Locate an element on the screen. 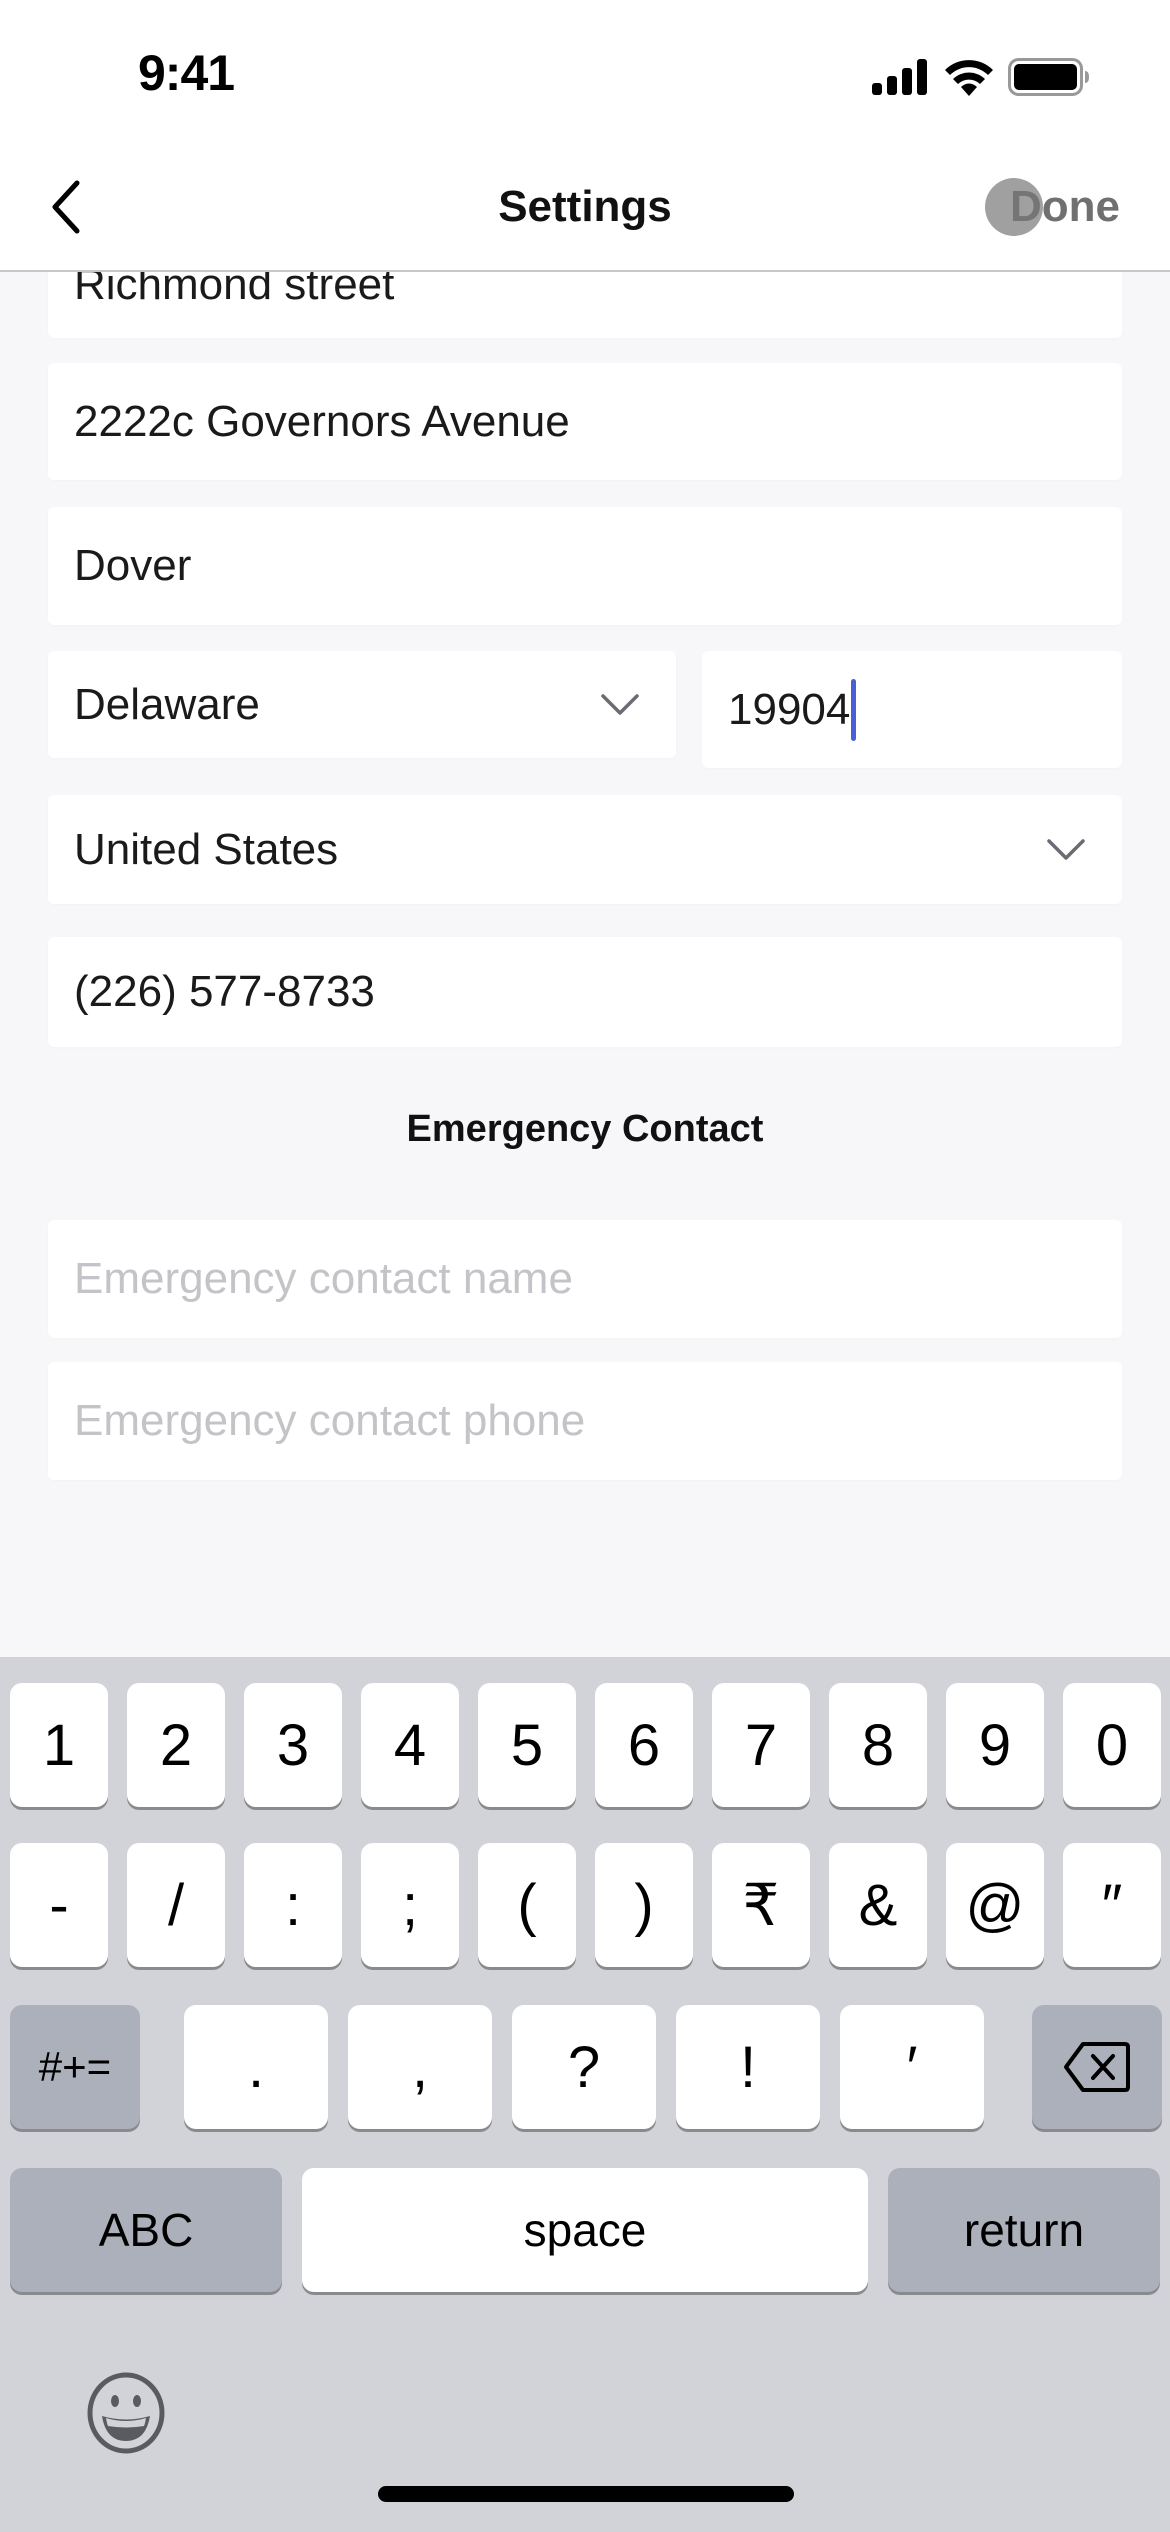  emergency-contact-heading: Emergency Contact is located at coordinates (585, 1129).